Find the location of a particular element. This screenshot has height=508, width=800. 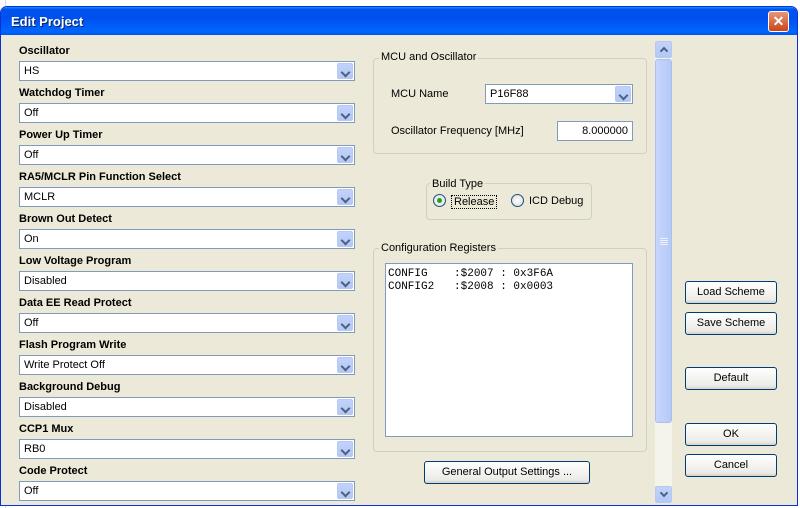

select-value: MCLR is located at coordinates (40, 197).